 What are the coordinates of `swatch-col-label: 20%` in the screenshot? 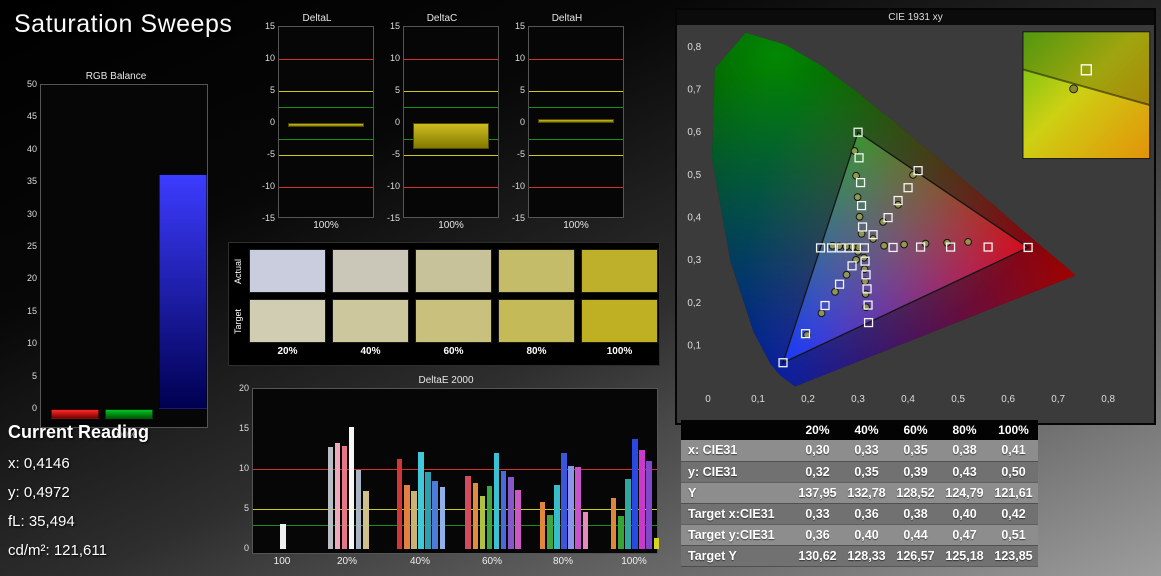 It's located at (287, 351).